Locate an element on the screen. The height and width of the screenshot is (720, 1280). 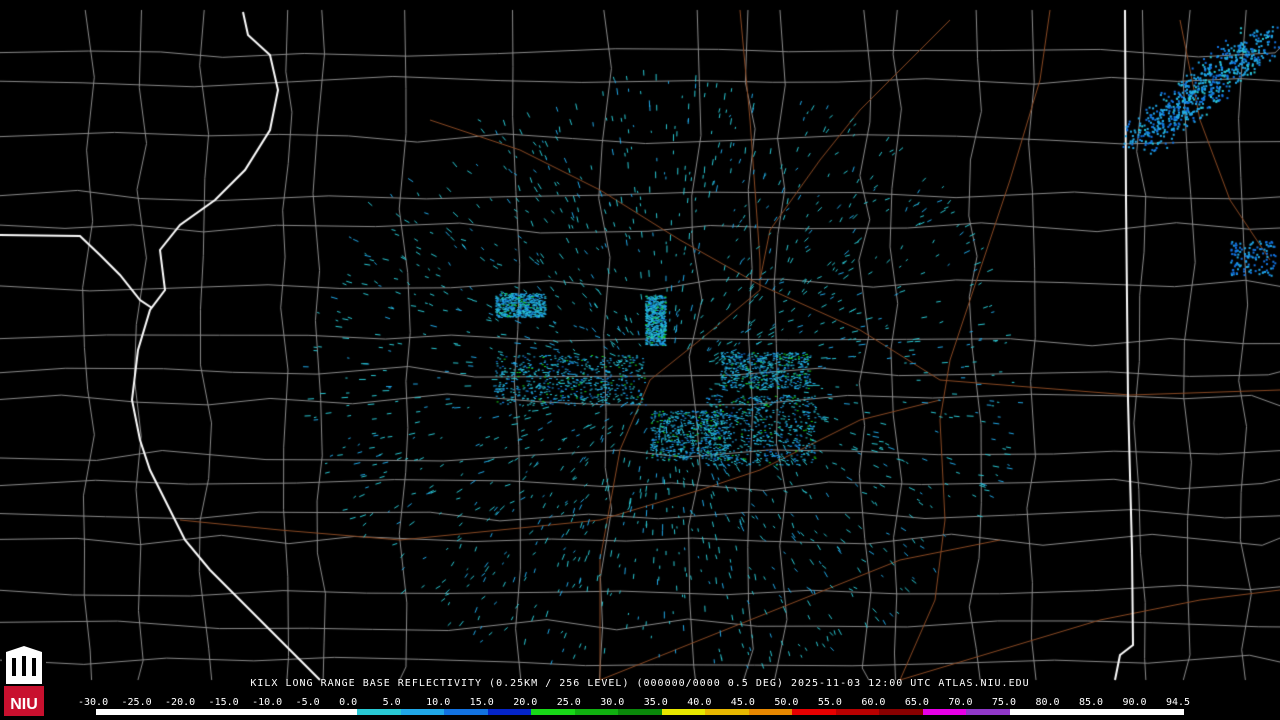
legend-label: 70.0 is located at coordinates (960, 702).